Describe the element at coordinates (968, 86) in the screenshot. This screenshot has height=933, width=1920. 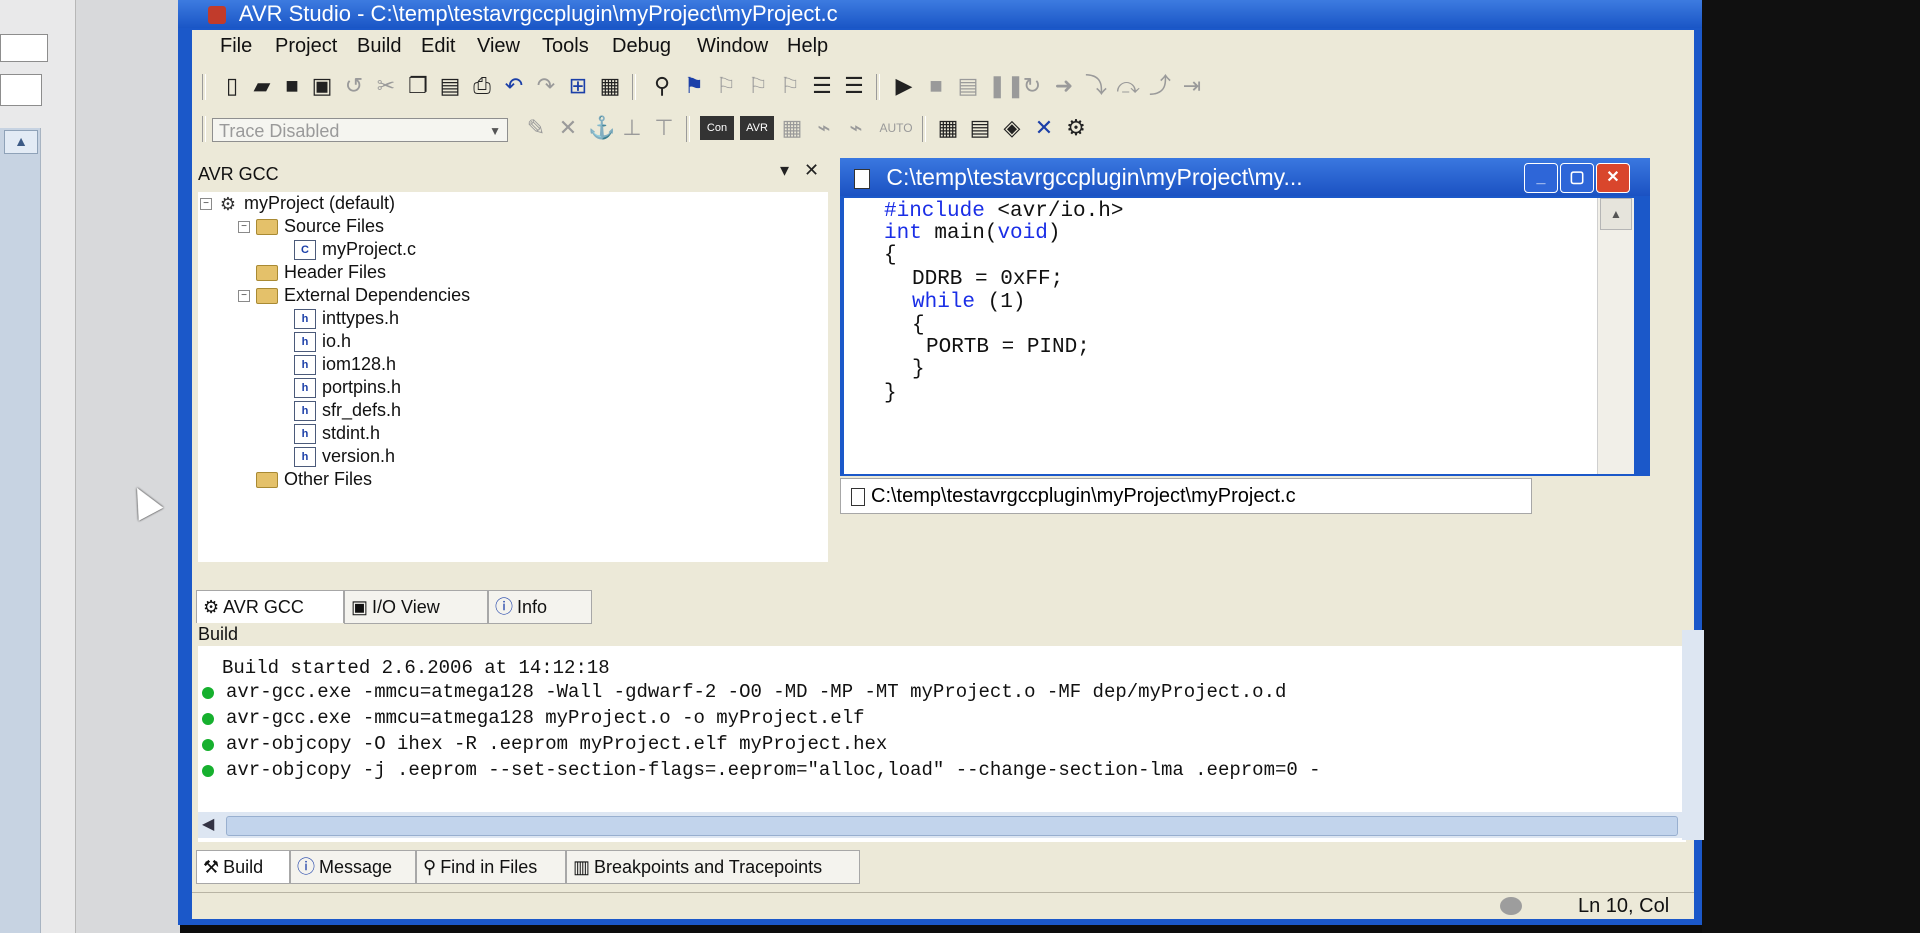
I see `disassembler-icon: ▤` at that location.